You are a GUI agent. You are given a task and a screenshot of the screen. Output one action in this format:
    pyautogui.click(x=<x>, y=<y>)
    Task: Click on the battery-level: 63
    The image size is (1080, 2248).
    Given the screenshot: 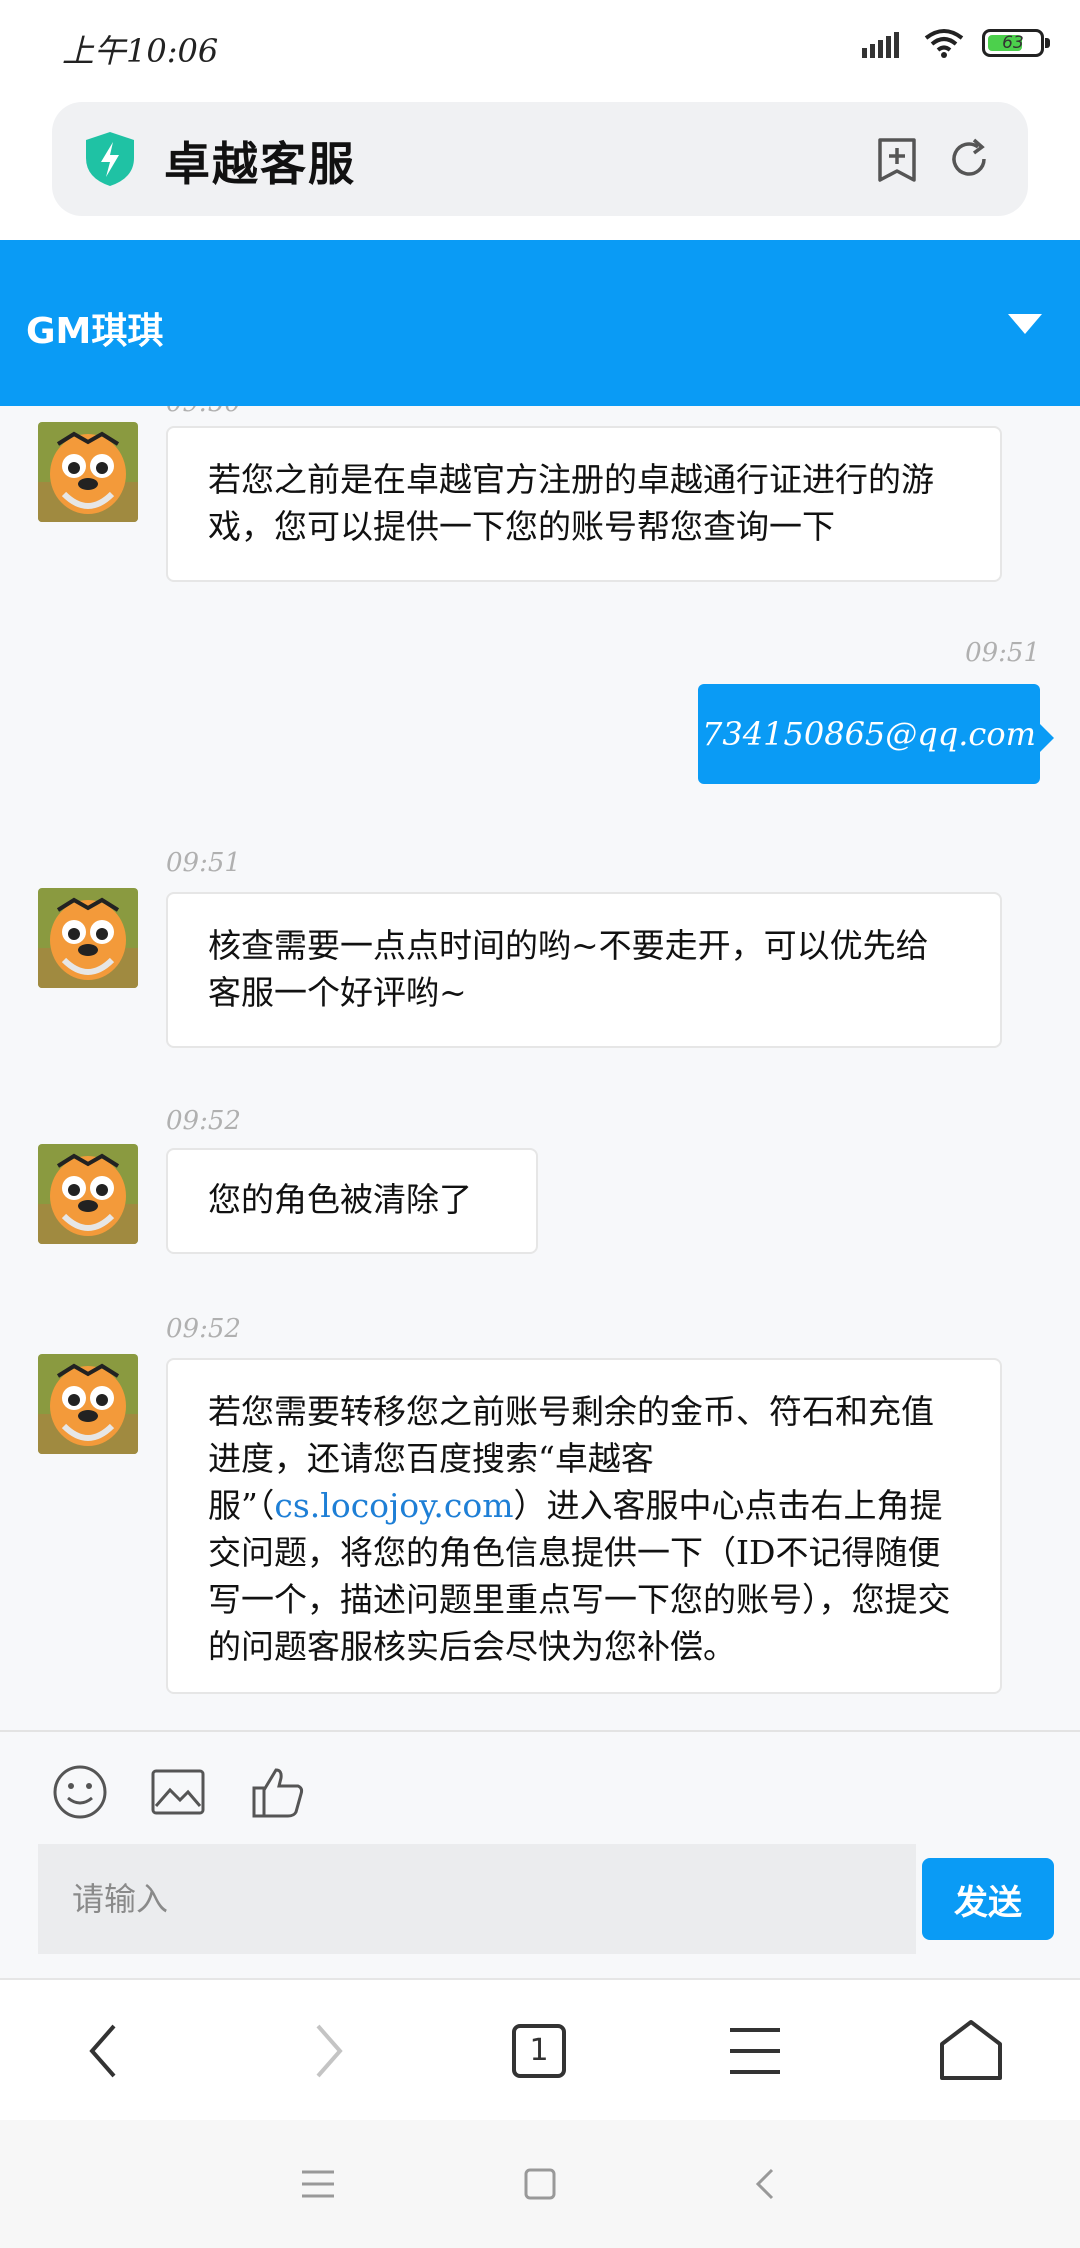 What is the action you would take?
    pyautogui.click(x=1013, y=43)
    